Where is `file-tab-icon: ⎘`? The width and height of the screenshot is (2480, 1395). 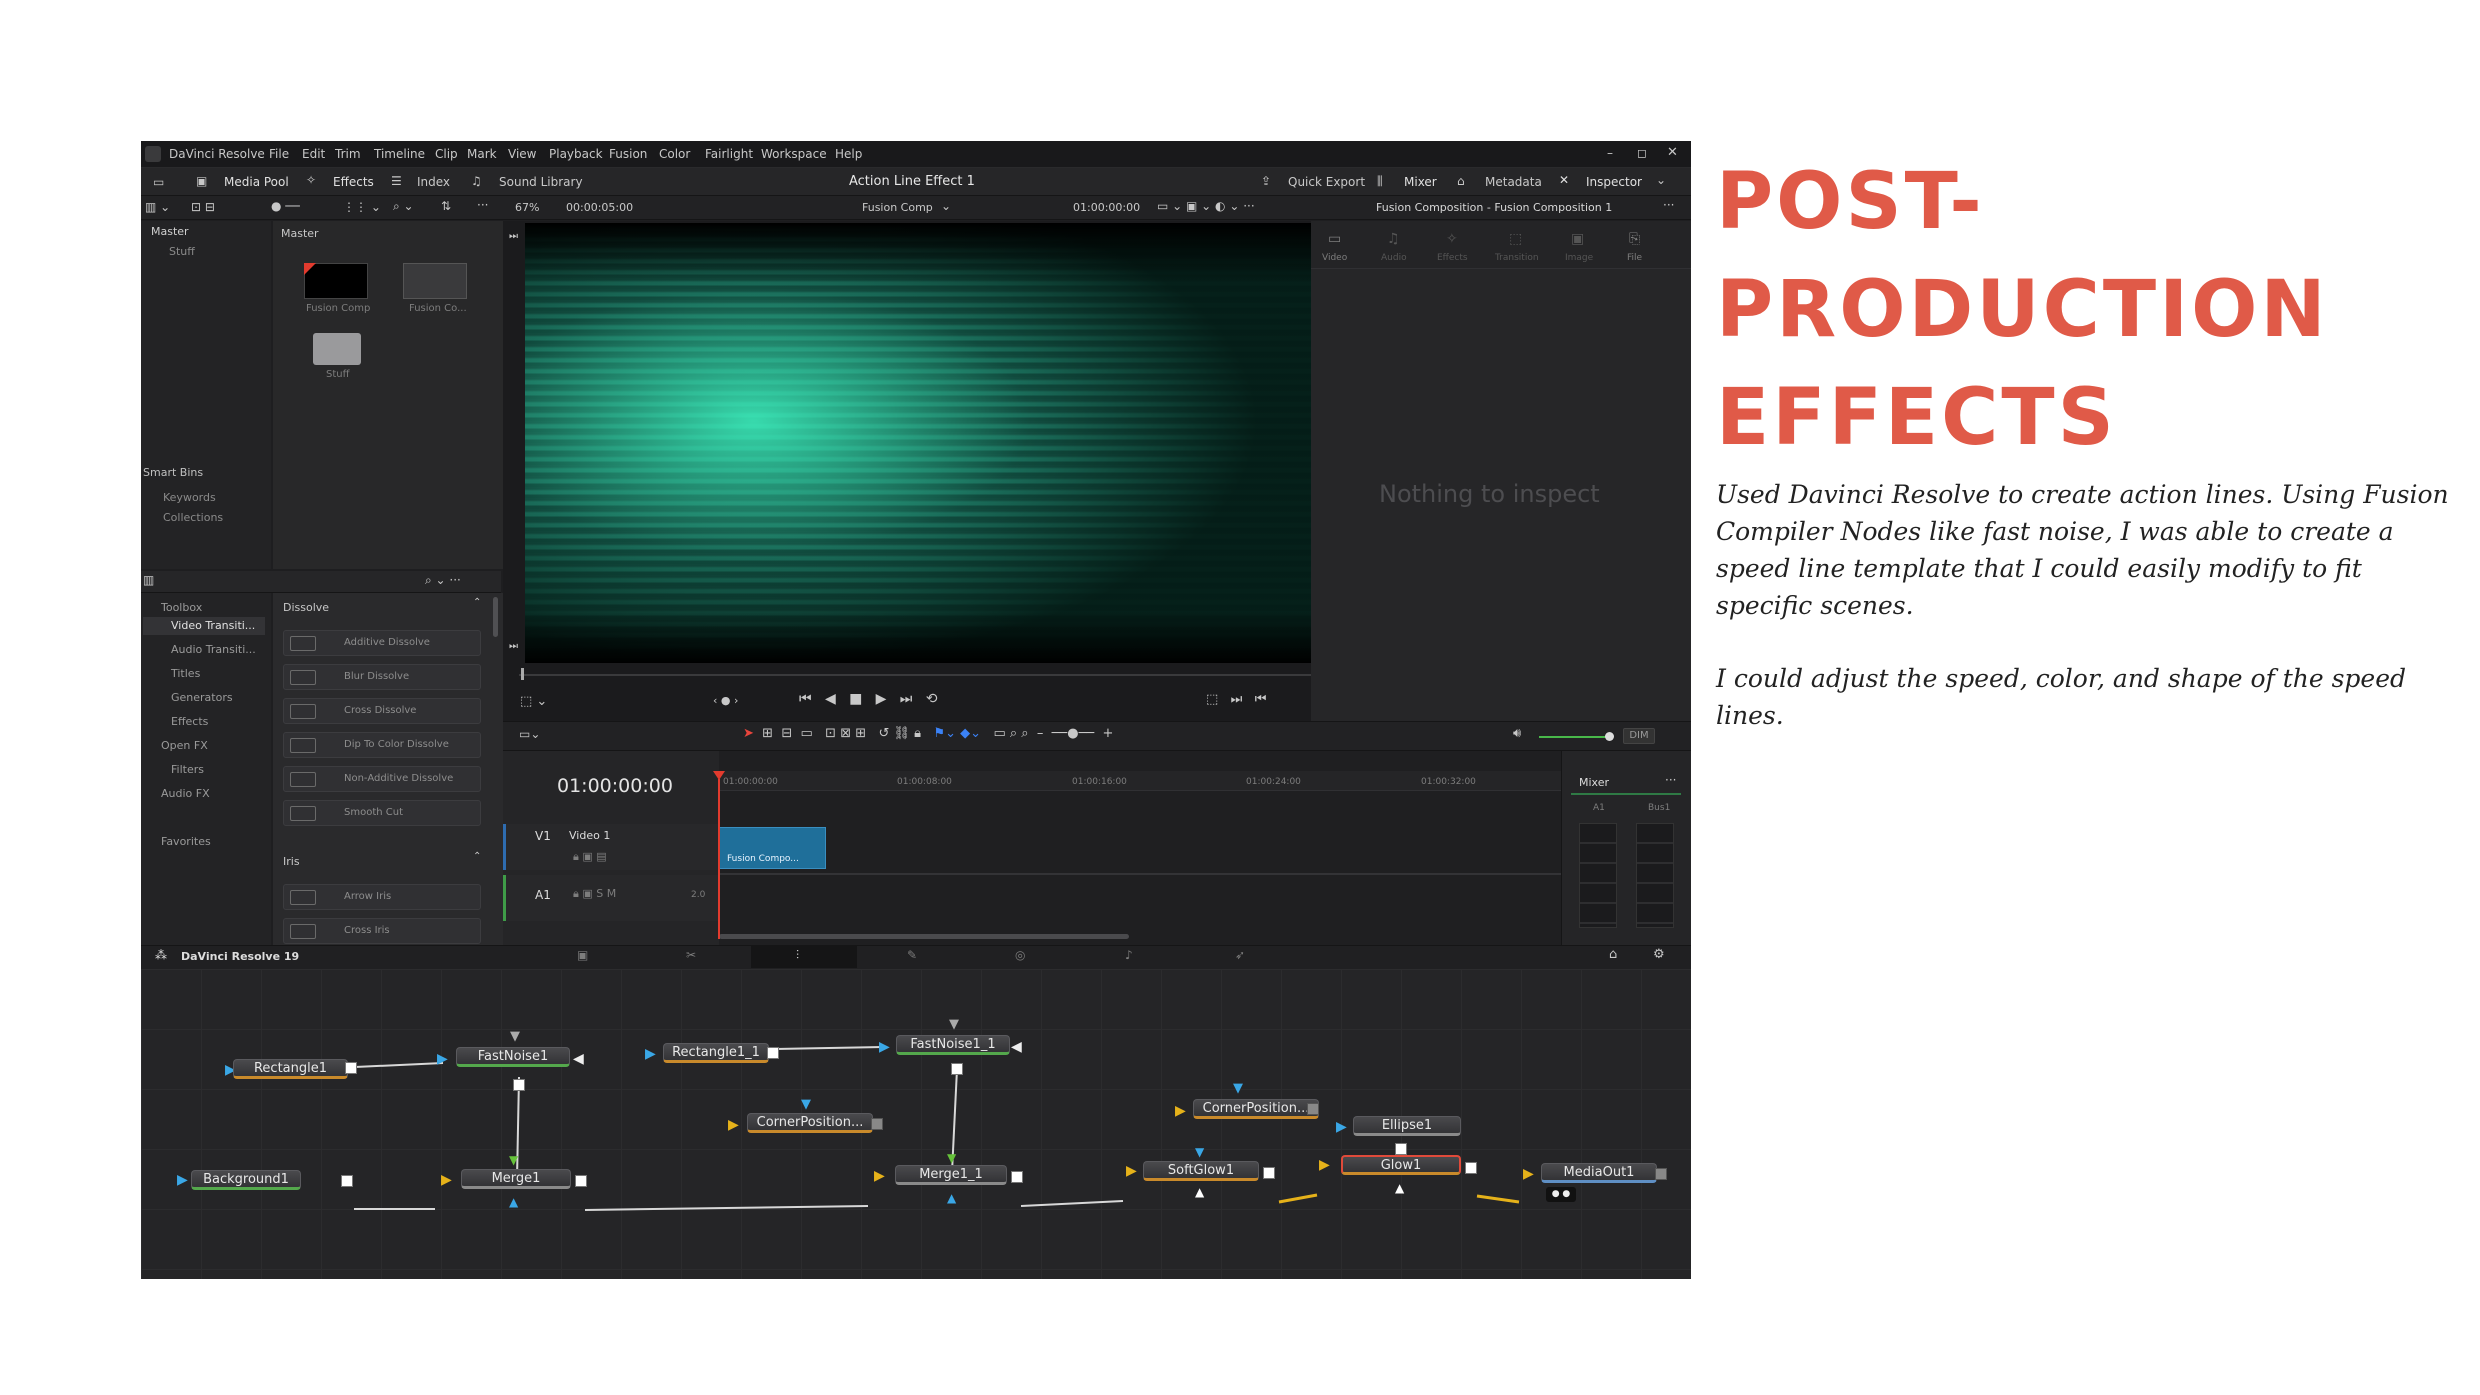 file-tab-icon: ⎘ is located at coordinates (1634, 239).